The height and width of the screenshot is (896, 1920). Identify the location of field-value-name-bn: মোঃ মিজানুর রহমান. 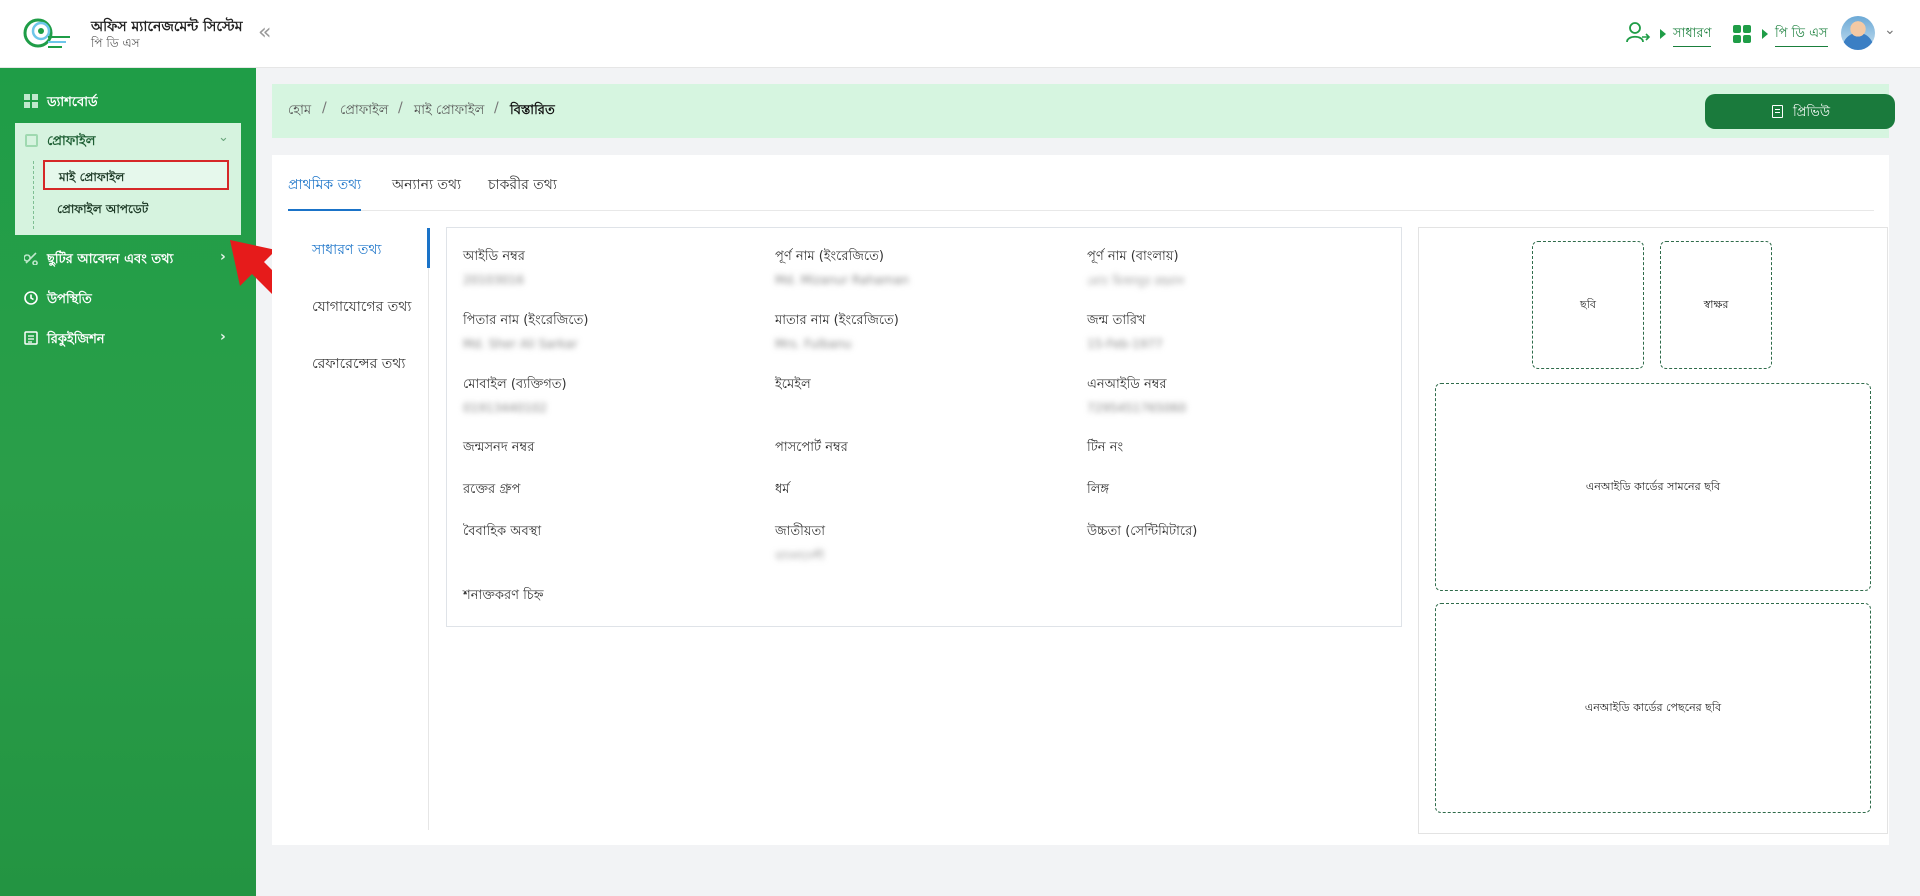
(1136, 281).